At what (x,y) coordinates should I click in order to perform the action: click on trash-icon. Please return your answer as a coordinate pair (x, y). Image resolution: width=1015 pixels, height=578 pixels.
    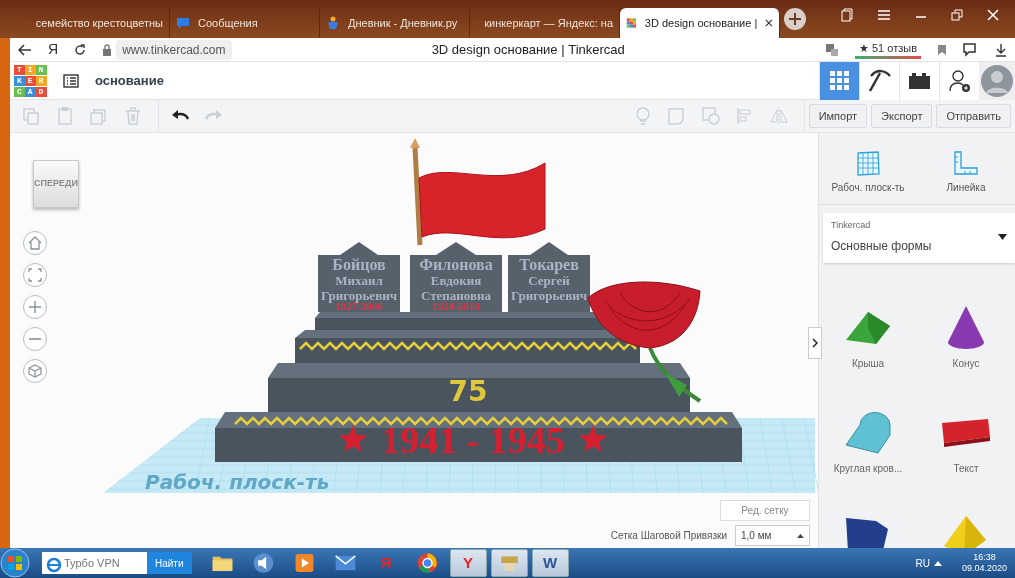
    Looking at the image, I should click on (133, 116).